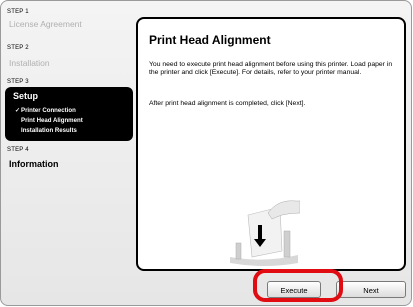  I want to click on step3-label: STEP 3, so click(18, 82).